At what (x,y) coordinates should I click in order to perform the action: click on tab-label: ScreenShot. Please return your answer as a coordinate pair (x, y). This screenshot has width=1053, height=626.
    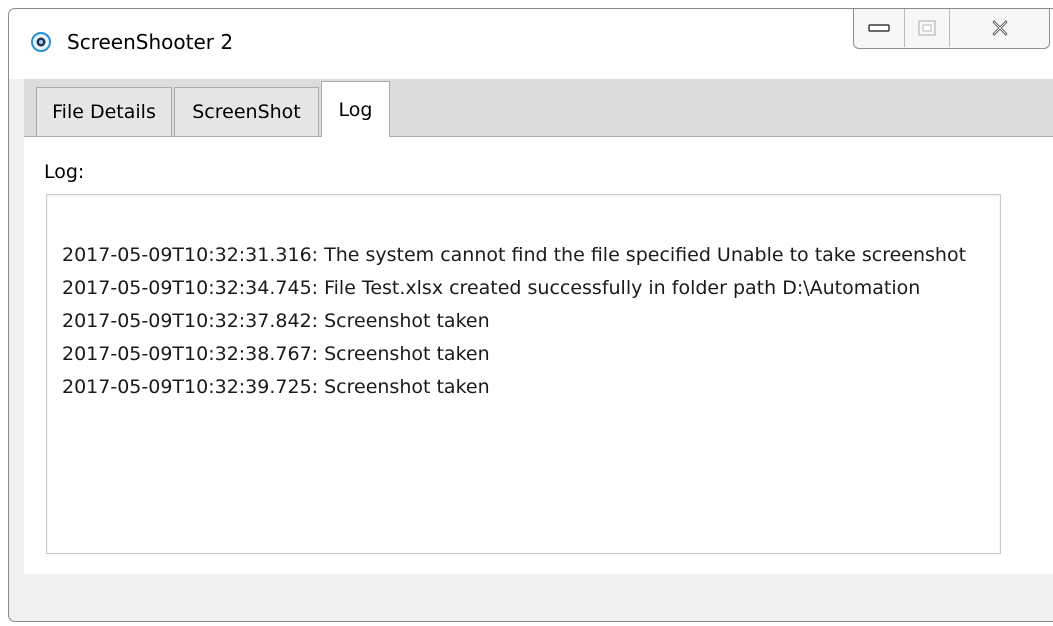
    Looking at the image, I should click on (246, 112).